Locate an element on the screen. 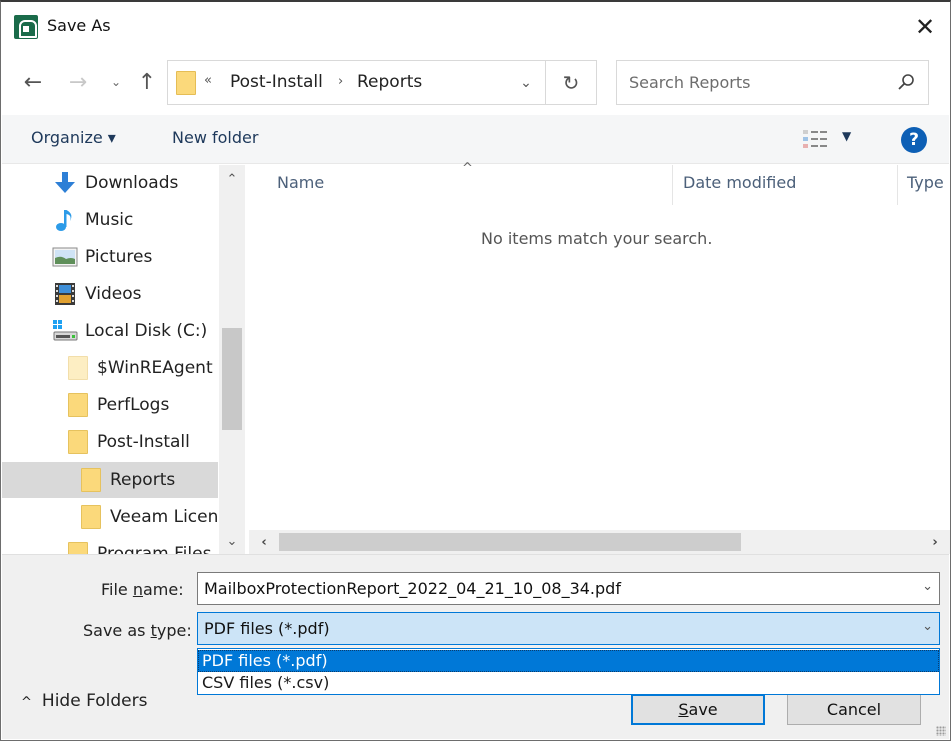  sidebar-item-pictures: Pictures is located at coordinates (110, 257).